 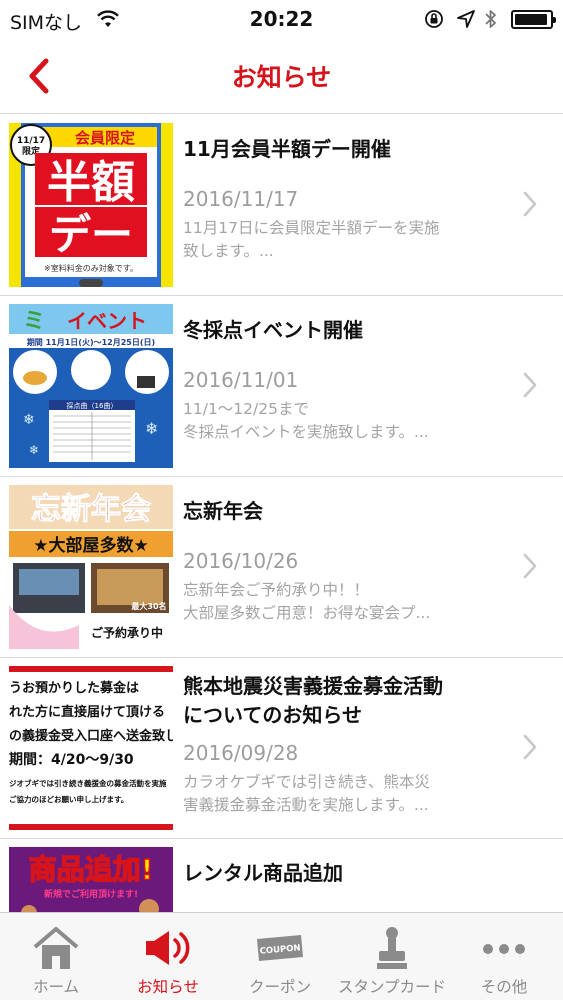 I want to click on news-title: レンタル商品追加, so click(x=263, y=873).